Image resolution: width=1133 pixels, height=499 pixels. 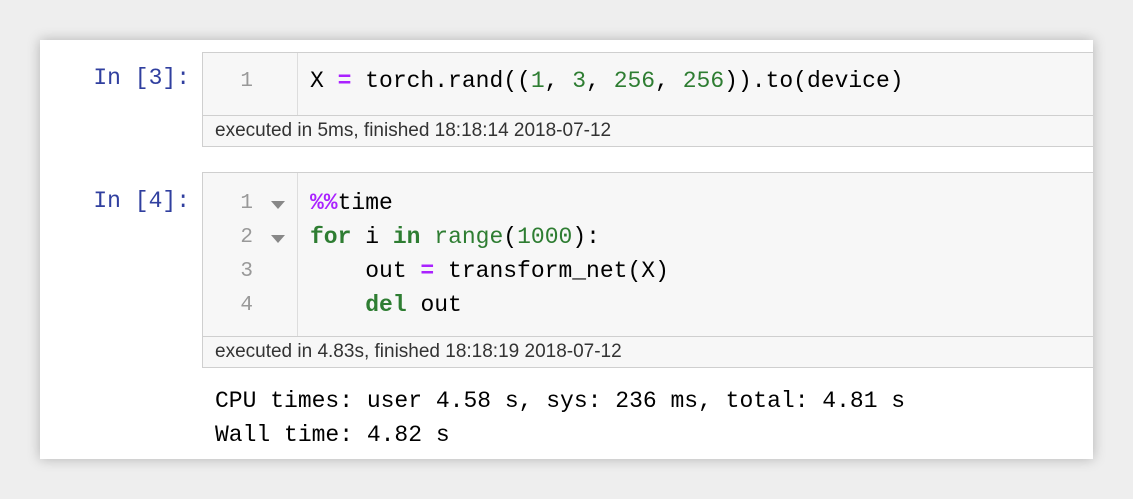 I want to click on code-token: range, so click(x=469, y=237).